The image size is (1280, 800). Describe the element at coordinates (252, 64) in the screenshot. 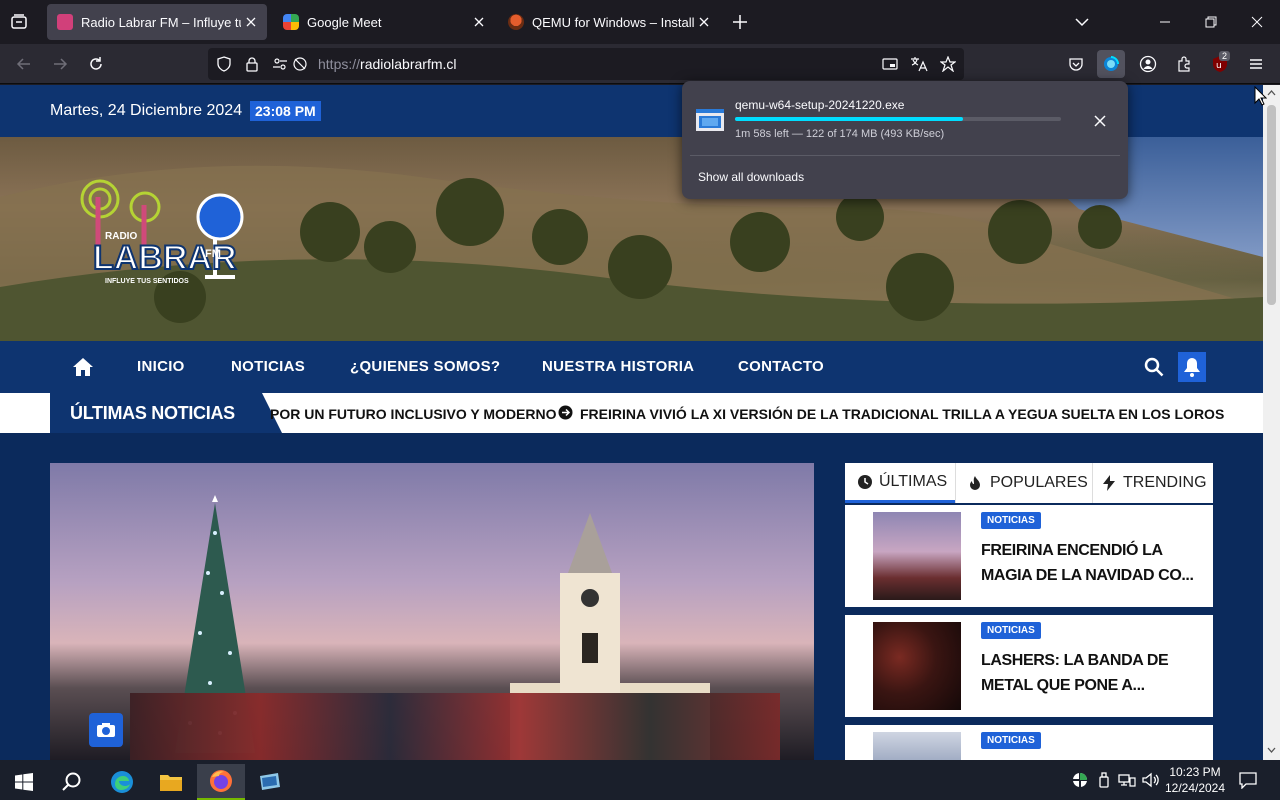

I see `lock-icon` at that location.